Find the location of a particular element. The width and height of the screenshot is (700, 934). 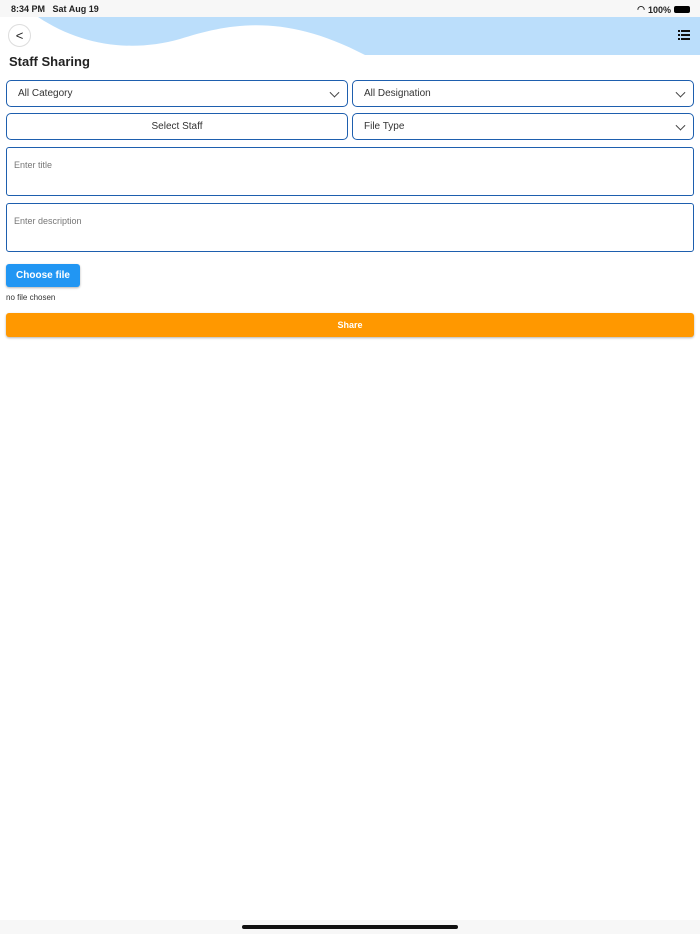

file-type-select: File Type is located at coordinates (523, 126).